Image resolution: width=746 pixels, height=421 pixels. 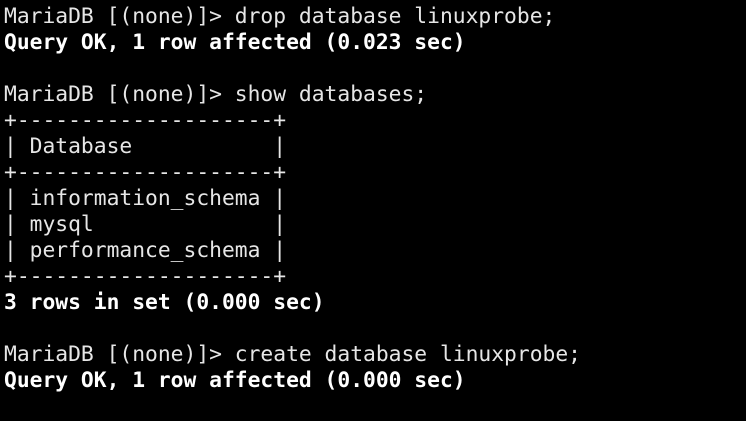 I want to click on table-row: | mysql |, so click(x=145, y=224).